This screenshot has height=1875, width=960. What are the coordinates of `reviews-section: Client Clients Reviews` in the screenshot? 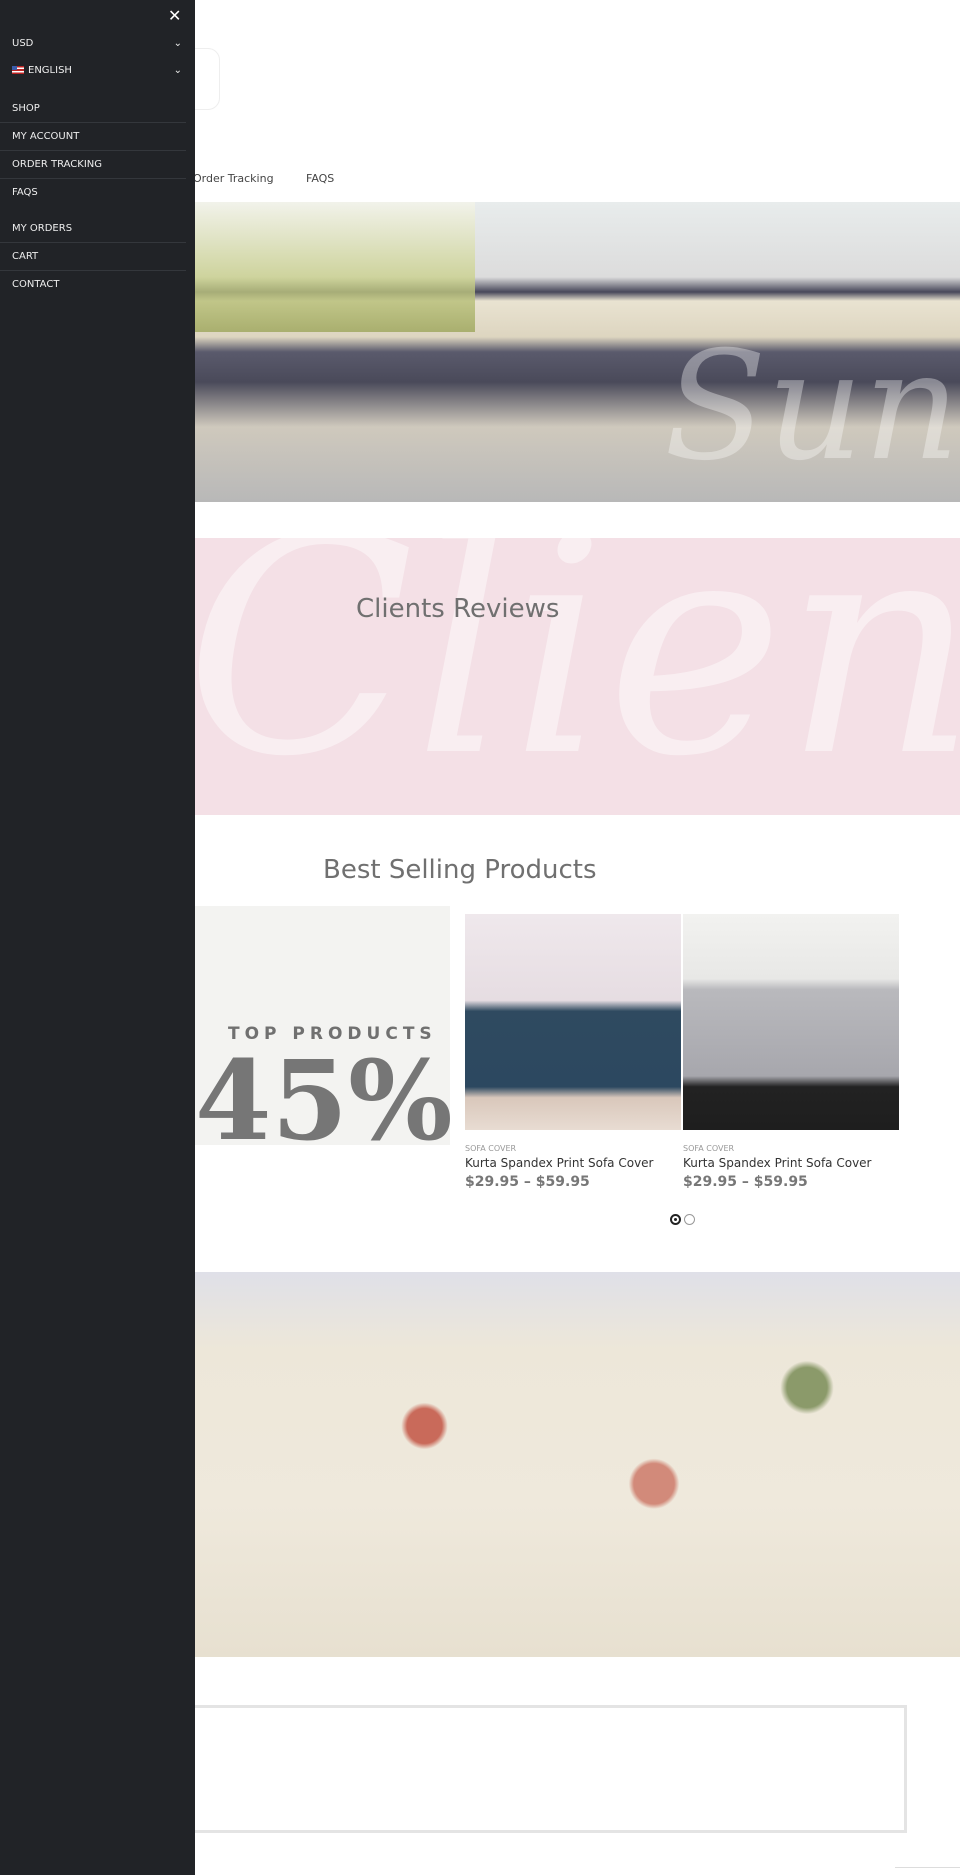 It's located at (577, 676).